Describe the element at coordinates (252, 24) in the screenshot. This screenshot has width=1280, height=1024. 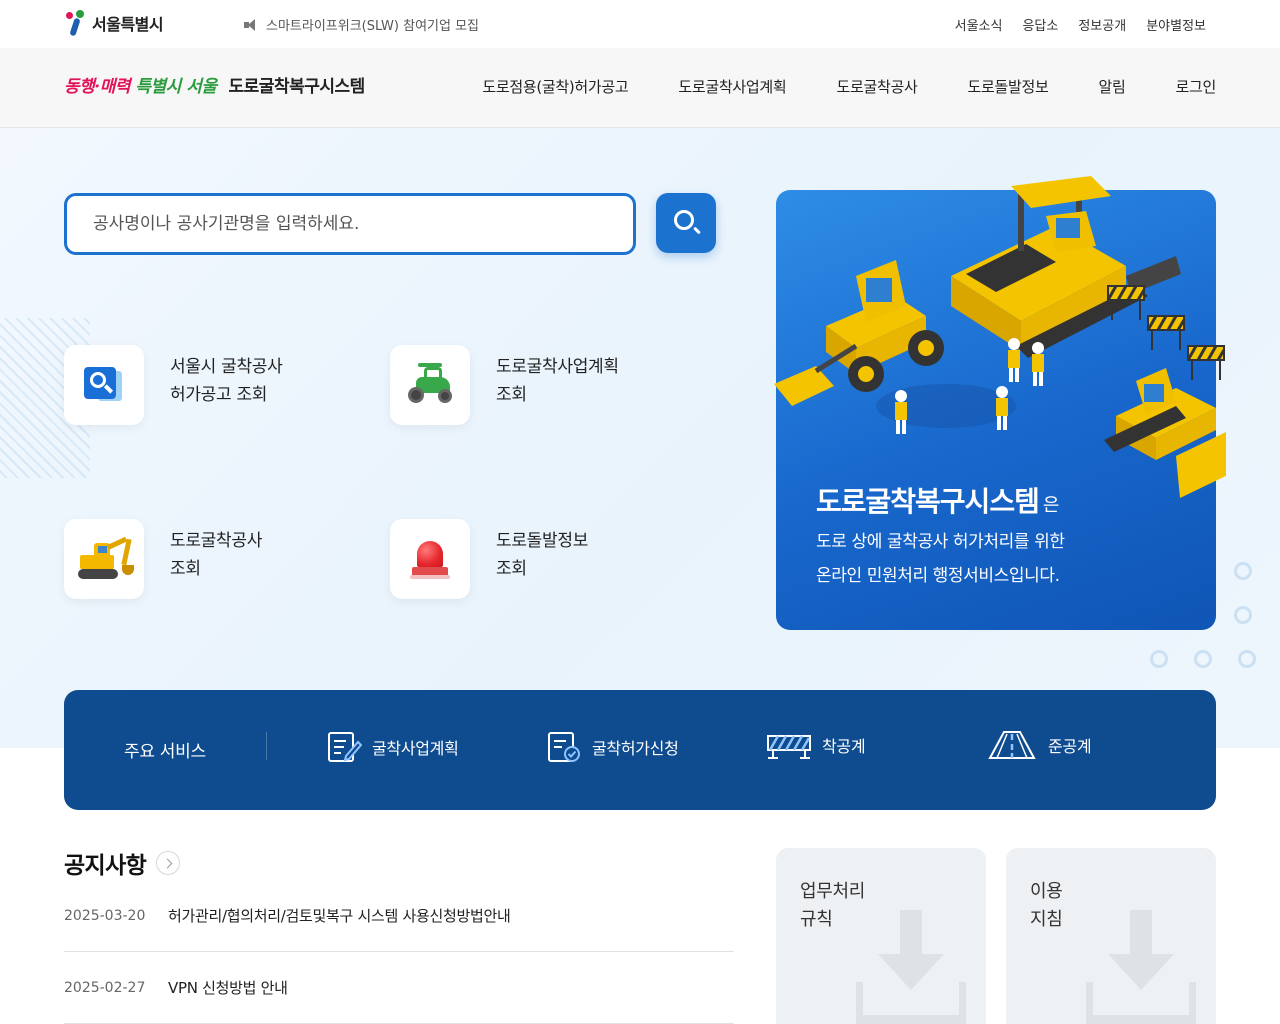
I see `speaker-icon` at that location.